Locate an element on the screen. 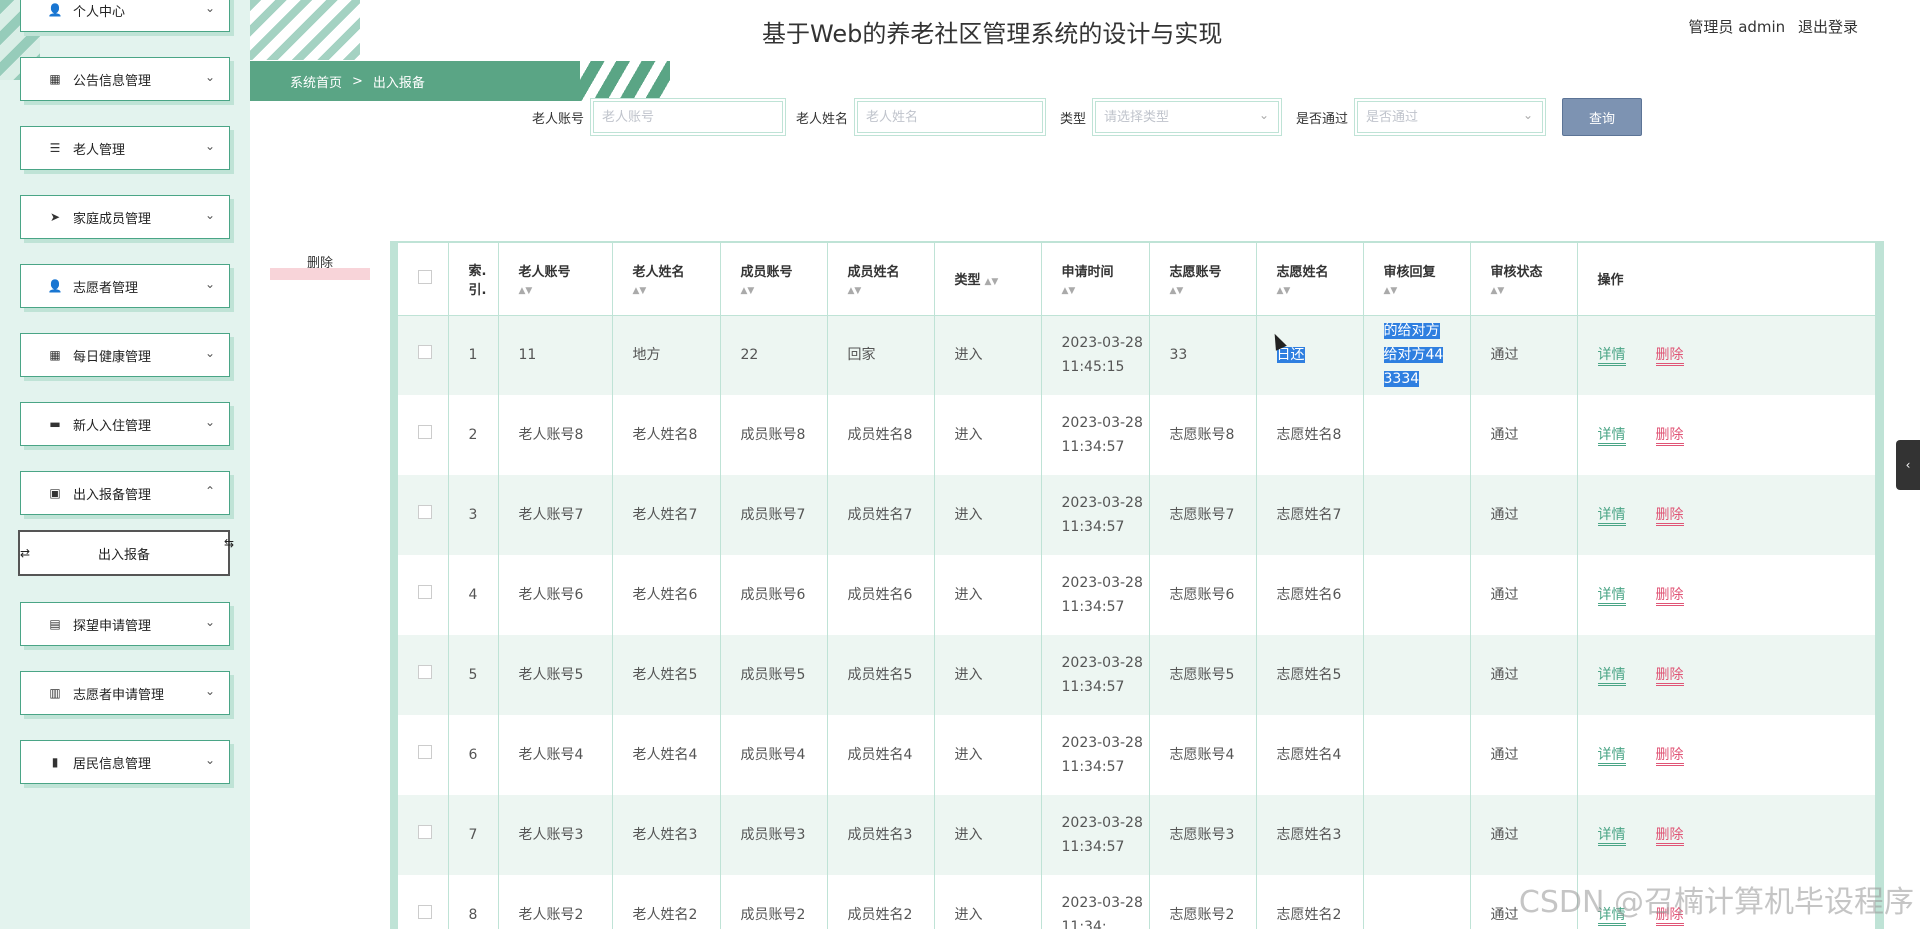  header-elder-account: 老人账号 ▲▼ is located at coordinates (555, 279).